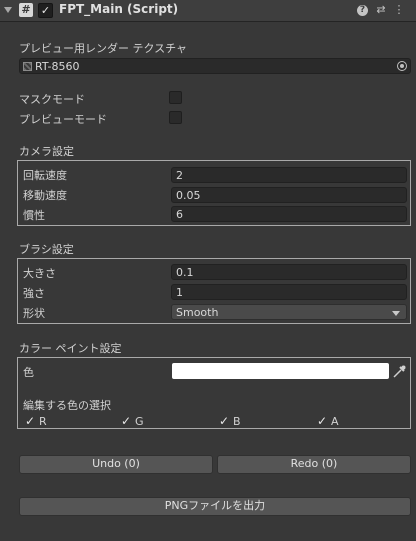 Image resolution: width=416 pixels, height=541 pixels. I want to click on brush-settings-box: 大きさ 0.1 強さ 1 形状 Smooth, so click(214, 291).